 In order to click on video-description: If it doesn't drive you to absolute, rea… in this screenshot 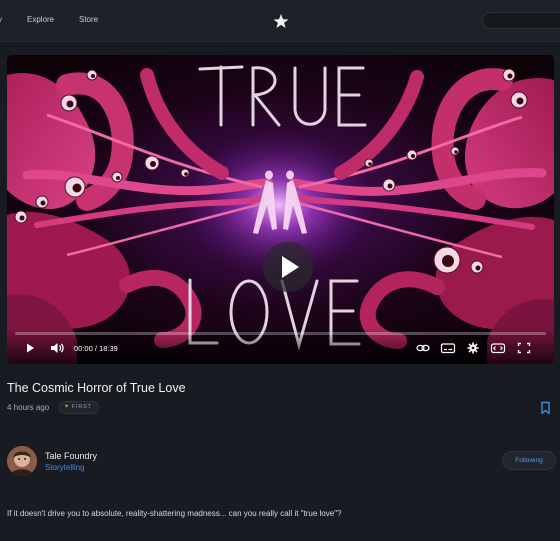, I will do `click(174, 513)`.